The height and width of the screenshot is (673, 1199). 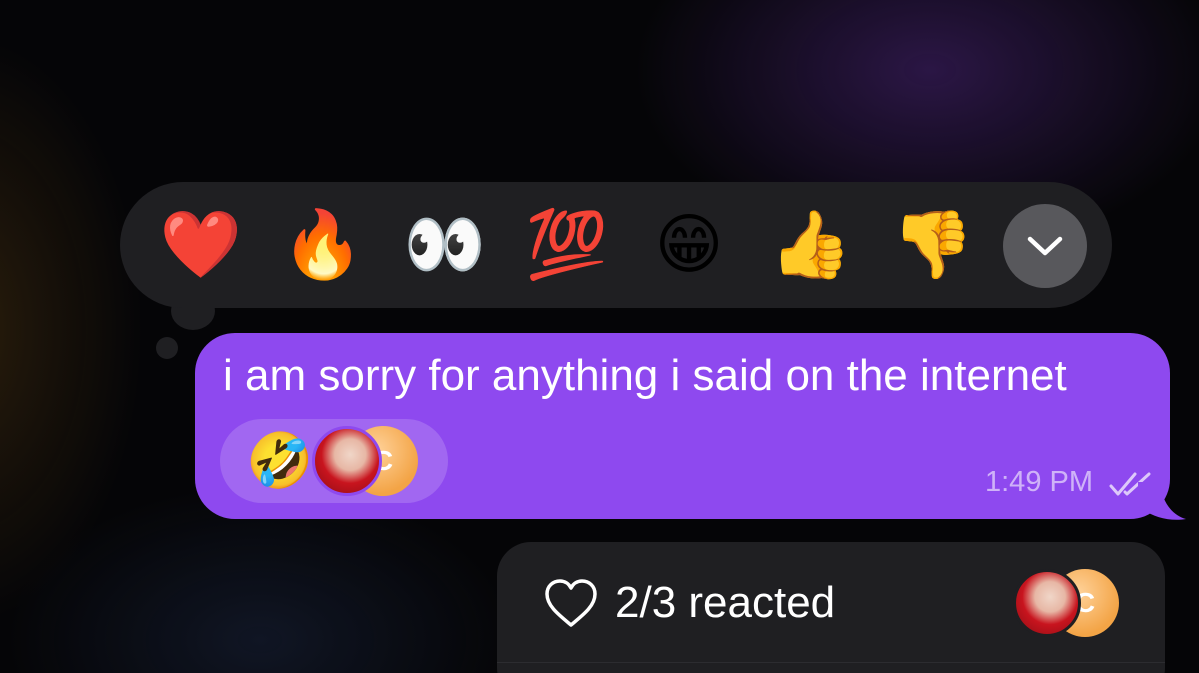 I want to click on message-reaction-pill: 🤣 C, so click(x=334, y=461).